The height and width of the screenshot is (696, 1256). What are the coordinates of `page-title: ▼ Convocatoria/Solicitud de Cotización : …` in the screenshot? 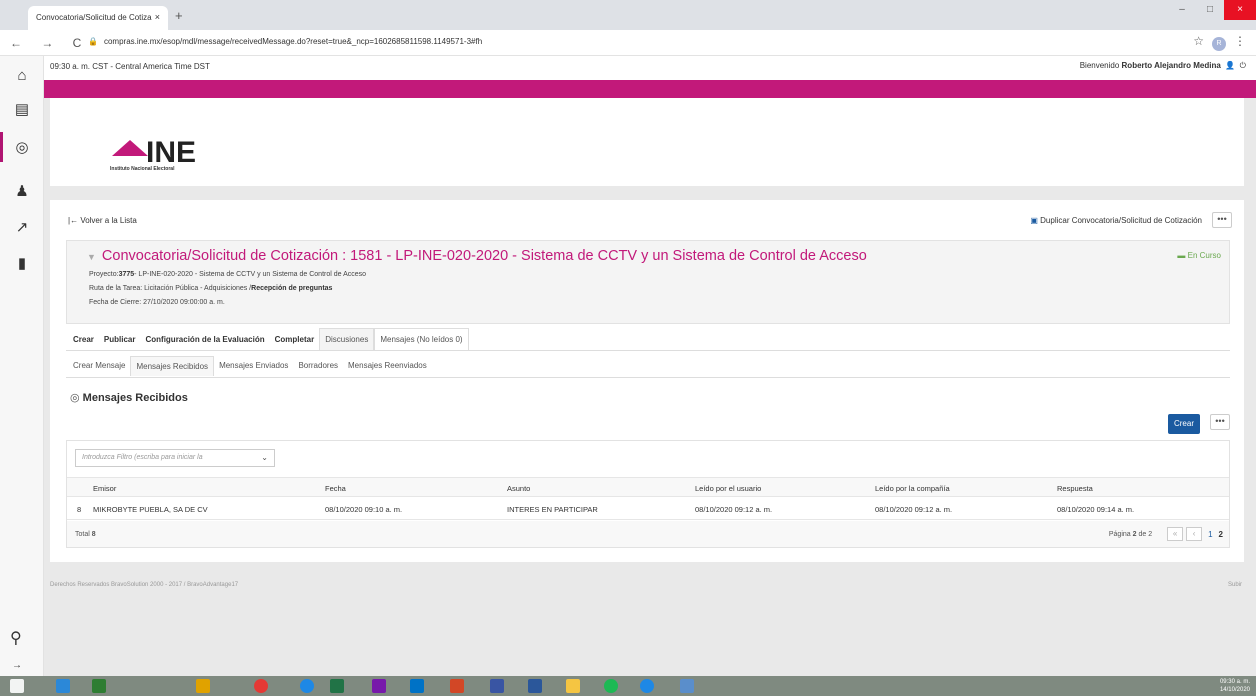 It's located at (477, 256).